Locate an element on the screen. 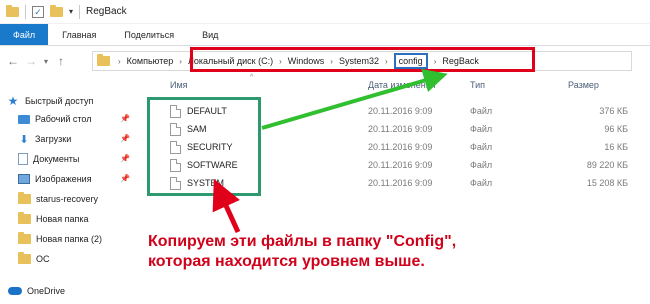  download-icon: ⬇ is located at coordinates (24, 139).